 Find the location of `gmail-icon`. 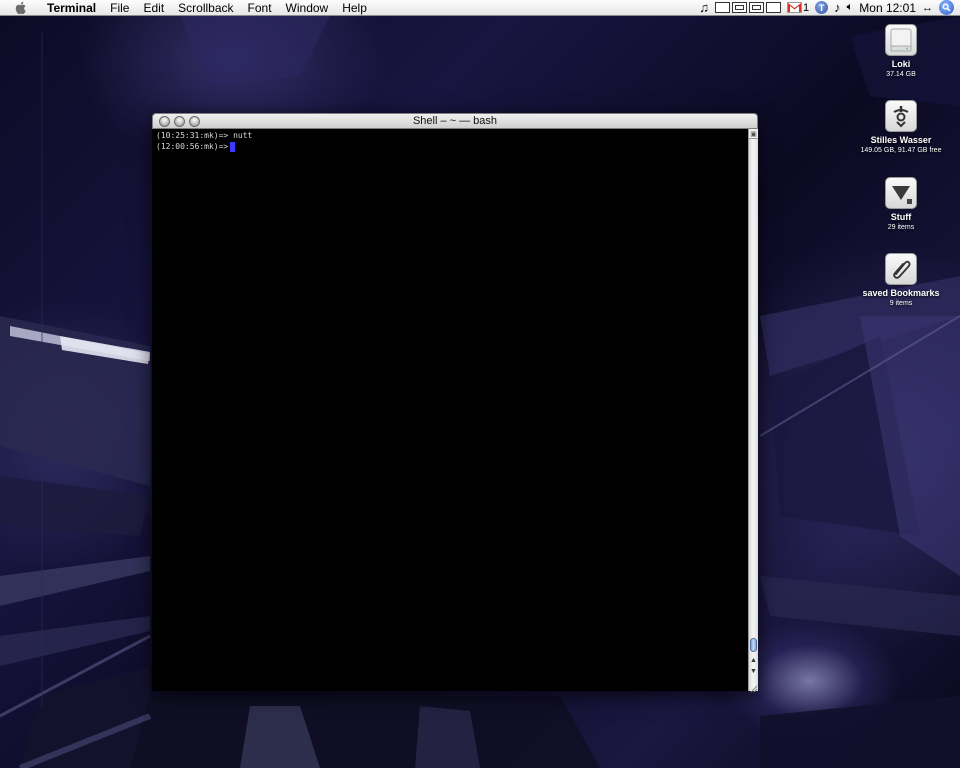

gmail-icon is located at coordinates (795, 7).